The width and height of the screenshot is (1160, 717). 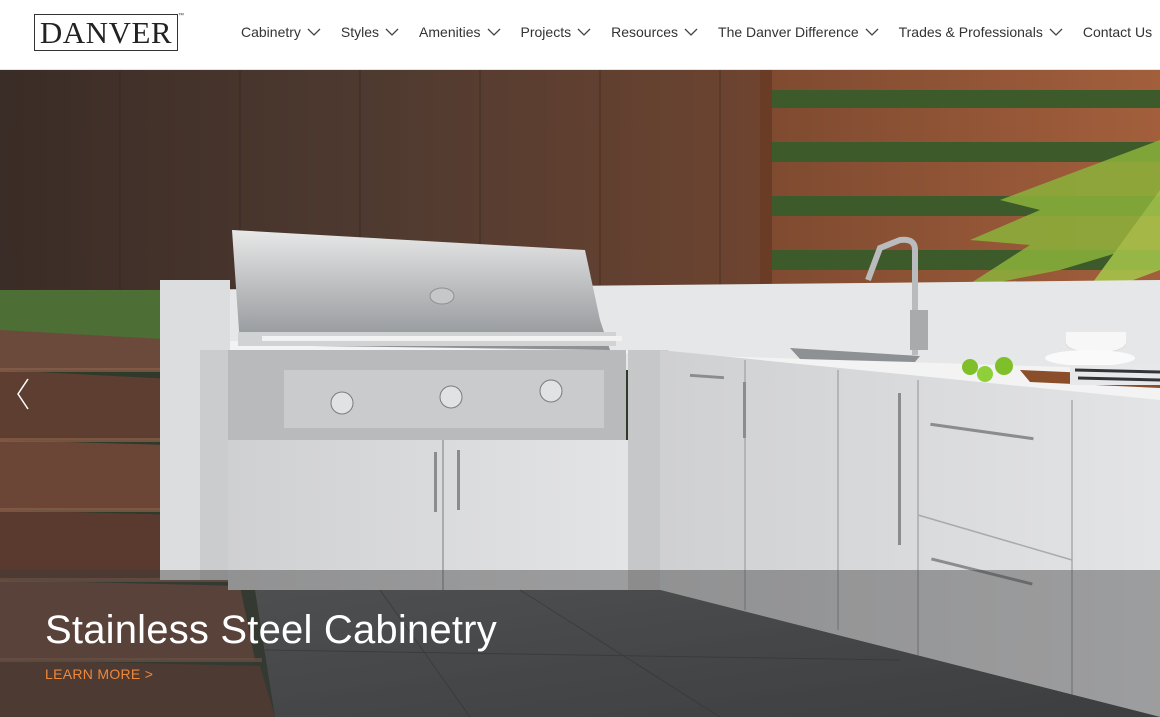 What do you see at coordinates (181, 16) in the screenshot?
I see `trademark-symbol: ™` at bounding box center [181, 16].